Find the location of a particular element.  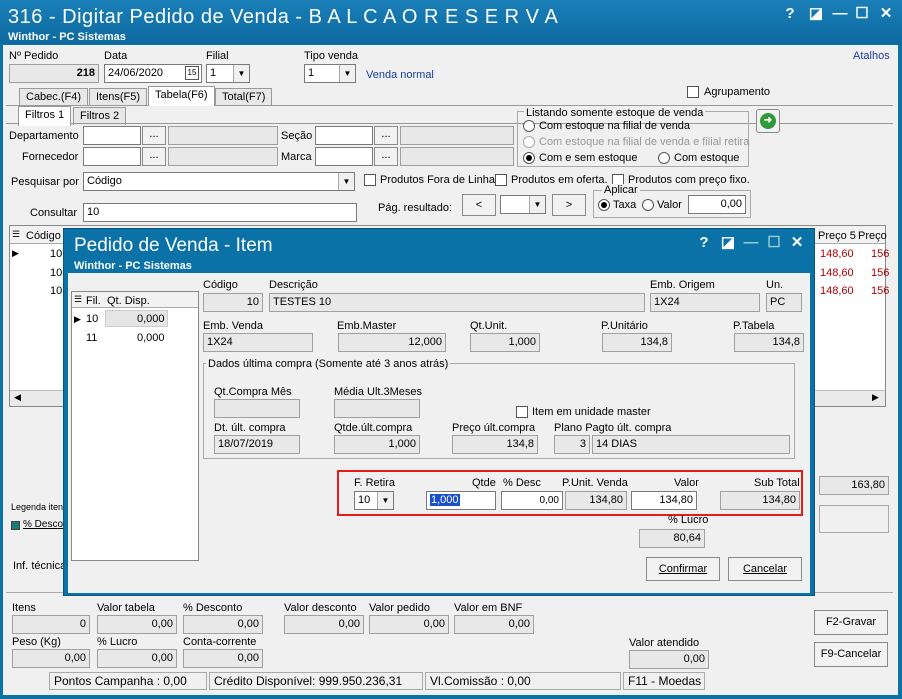

codigo-label: Código is located at coordinates (220, 285).